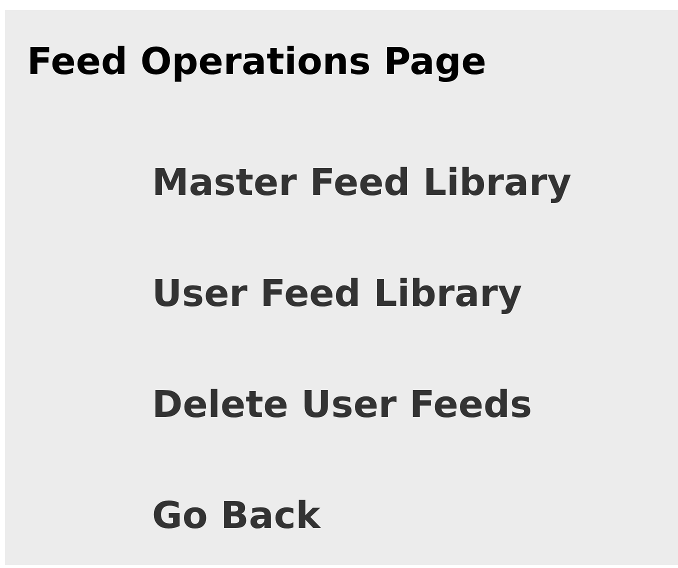 The image size is (678, 568). I want to click on menu-link: Master Feed Library, so click(362, 183).